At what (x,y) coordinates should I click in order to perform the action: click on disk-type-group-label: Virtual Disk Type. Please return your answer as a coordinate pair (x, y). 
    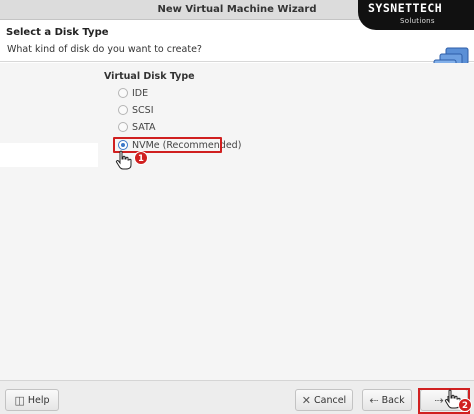
    Looking at the image, I should click on (149, 76).